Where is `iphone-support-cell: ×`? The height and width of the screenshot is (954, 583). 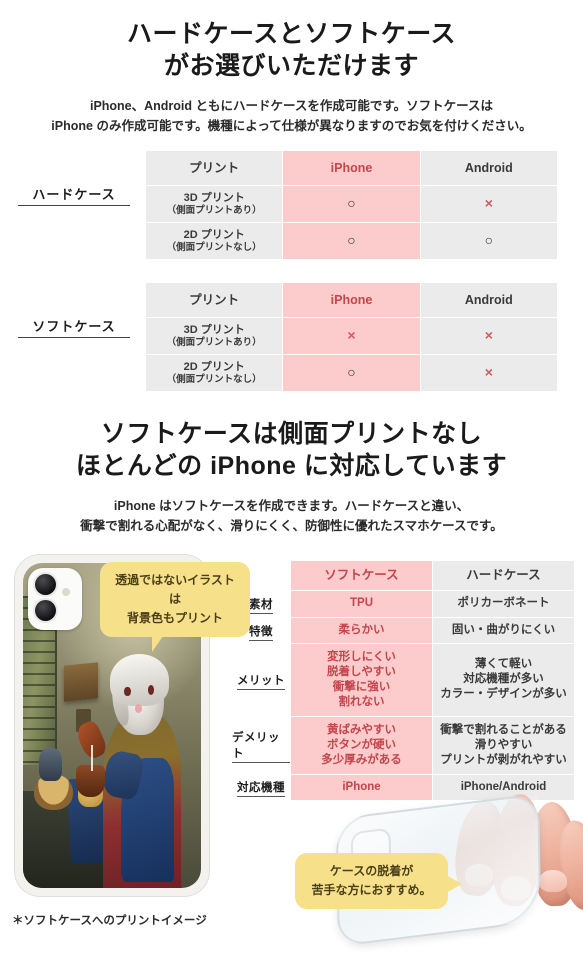
iphone-support-cell: × is located at coordinates (351, 336).